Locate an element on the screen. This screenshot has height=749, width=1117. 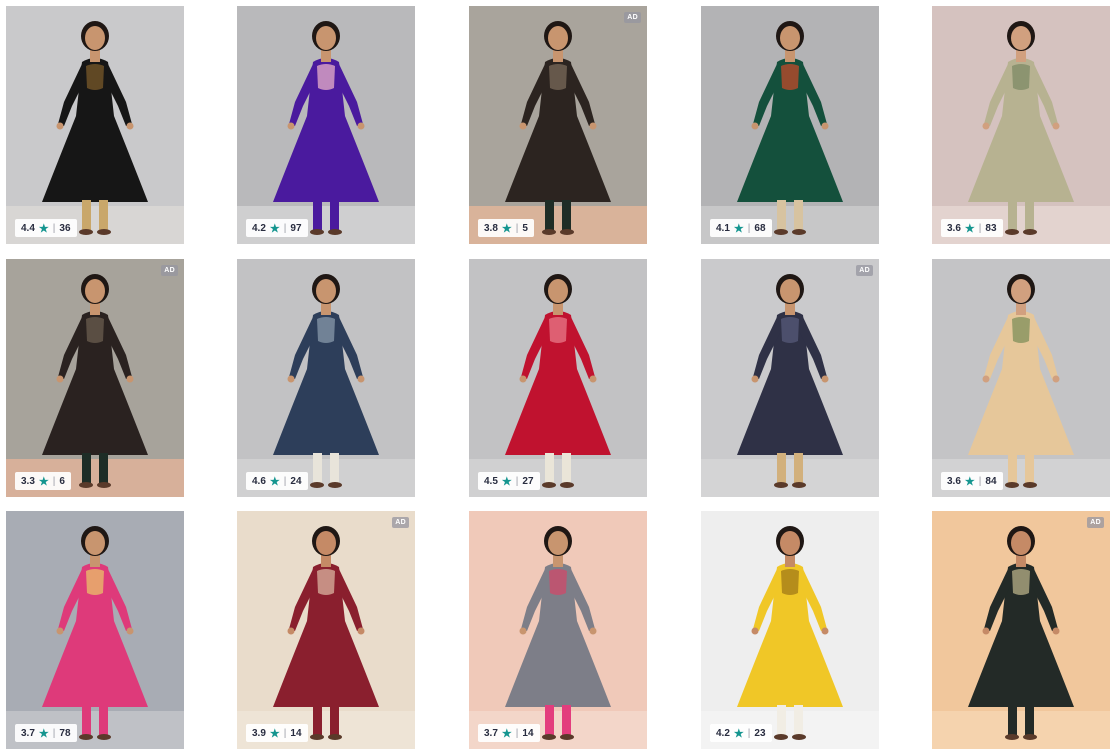
product-card: 4.2 ★ | 97 is located at coordinates (326, 125).